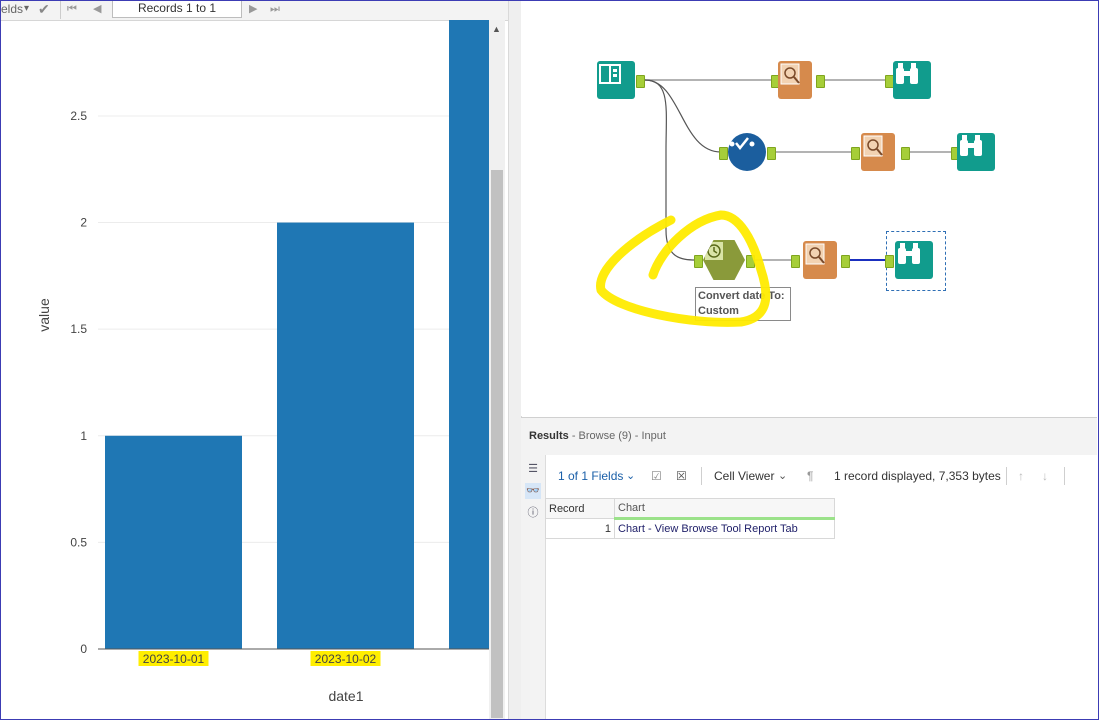 The image size is (1099, 720). I want to click on tool-annotation: Convert date To: Custom, so click(743, 304).